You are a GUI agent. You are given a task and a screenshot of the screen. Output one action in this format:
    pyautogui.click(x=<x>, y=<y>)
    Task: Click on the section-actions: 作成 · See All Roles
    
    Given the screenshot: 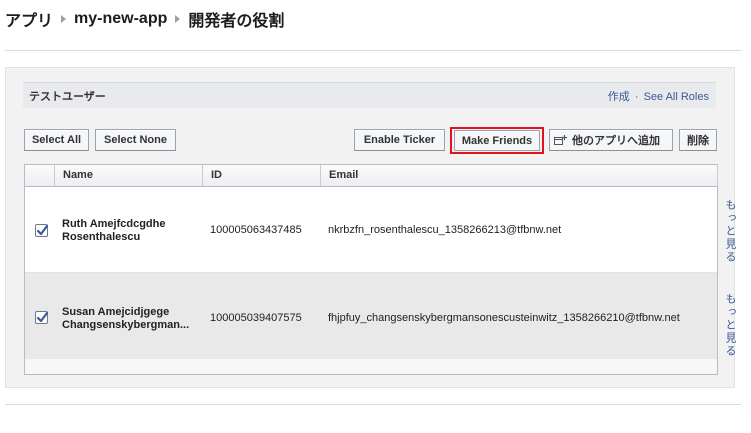 What is the action you would take?
    pyautogui.click(x=658, y=96)
    